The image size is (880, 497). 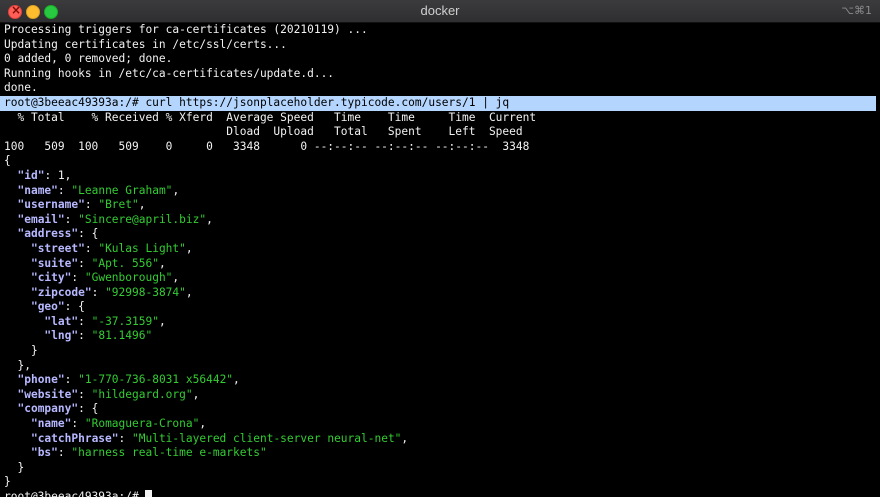 I want to click on terminal-line: "zipcode": "92998-3874",, so click(x=440, y=293).